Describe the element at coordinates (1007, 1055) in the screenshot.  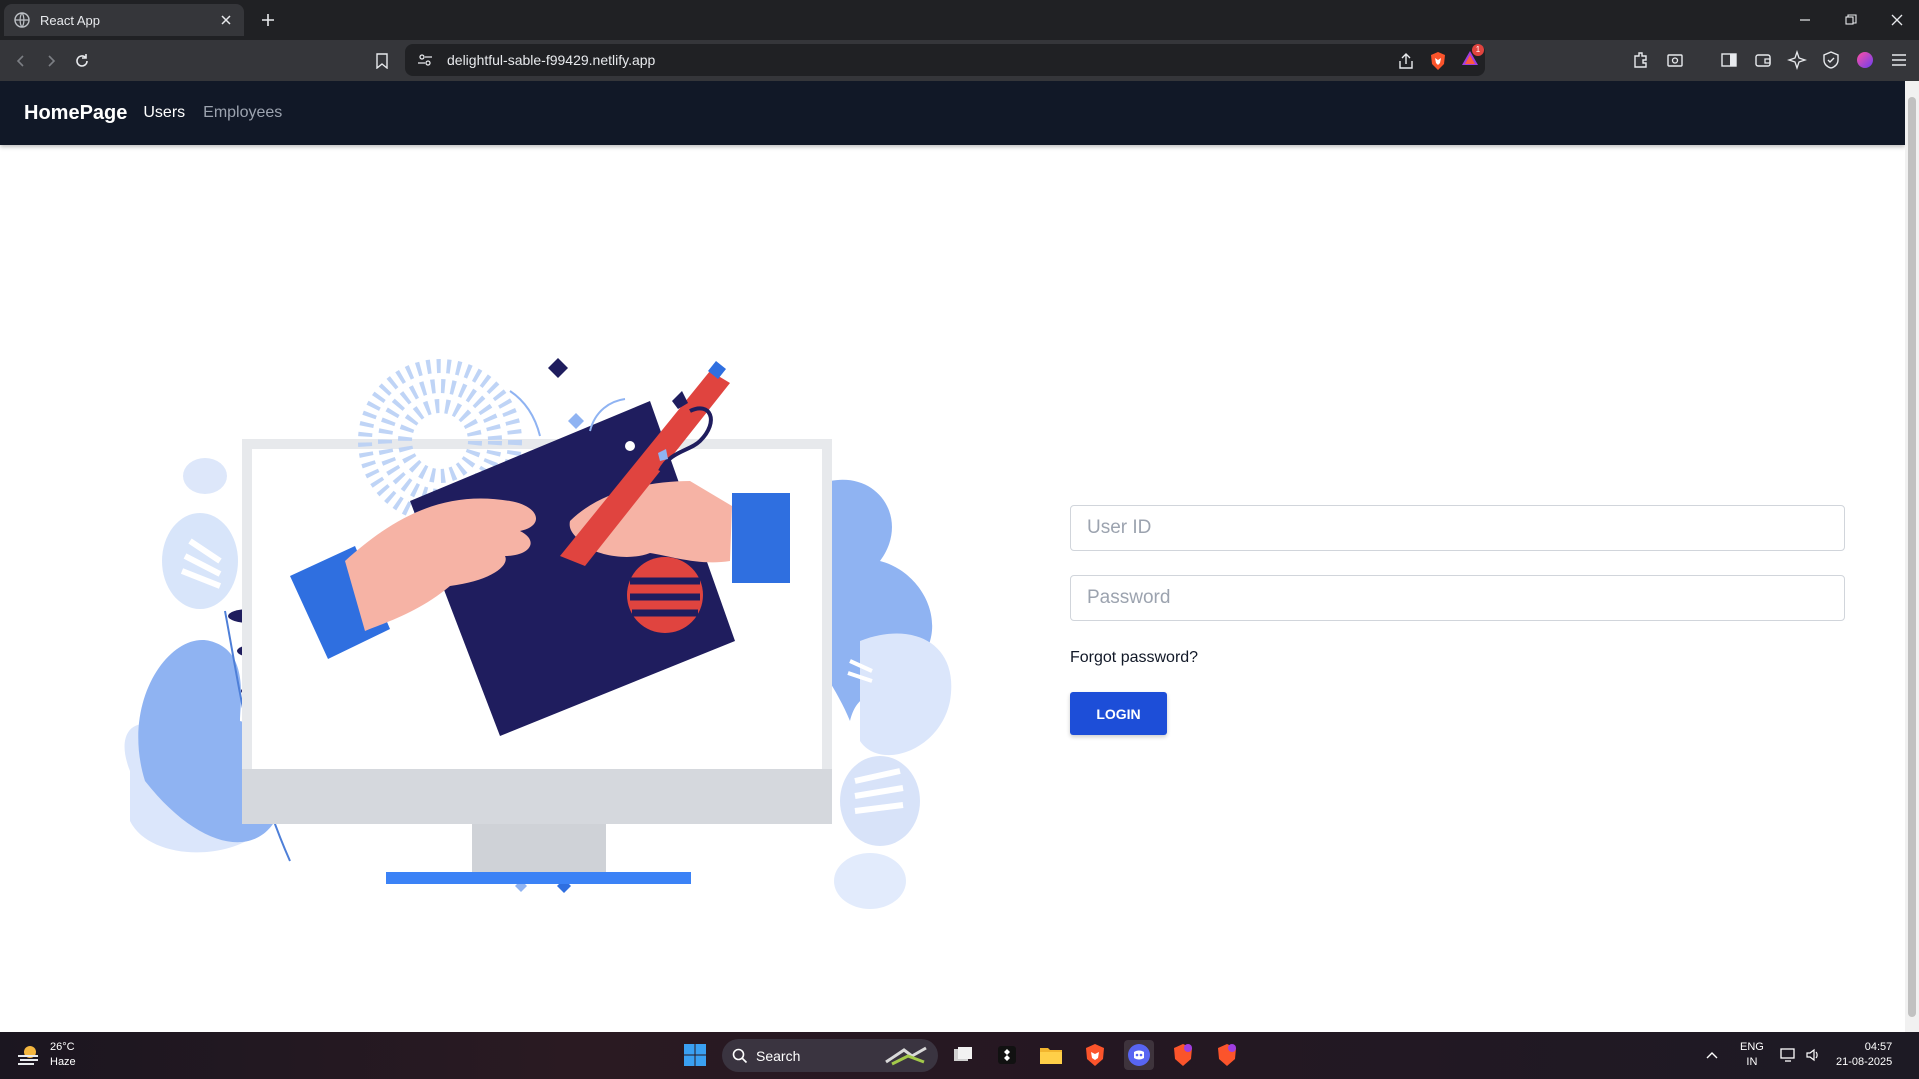
I see `app-terminal-icon` at that location.